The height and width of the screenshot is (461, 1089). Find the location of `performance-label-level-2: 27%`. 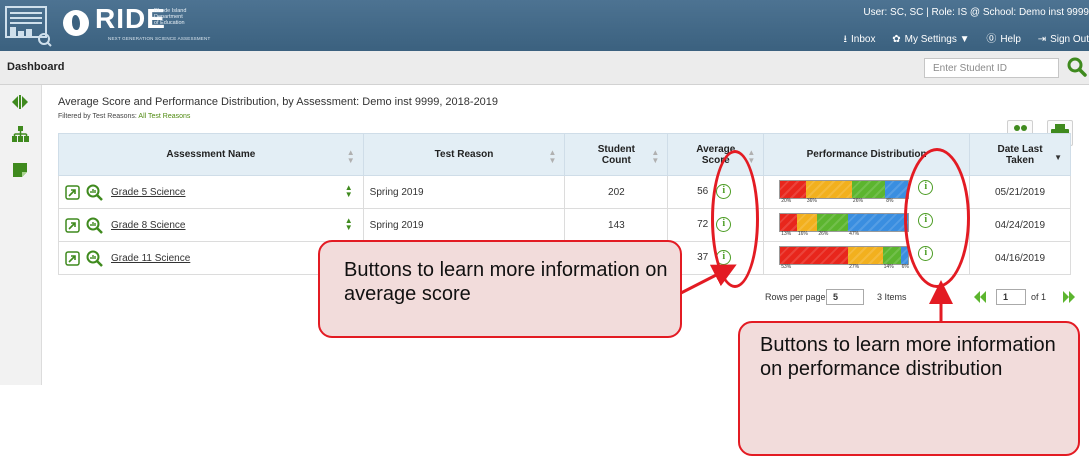

performance-label-level-2: 27% is located at coordinates (854, 267).